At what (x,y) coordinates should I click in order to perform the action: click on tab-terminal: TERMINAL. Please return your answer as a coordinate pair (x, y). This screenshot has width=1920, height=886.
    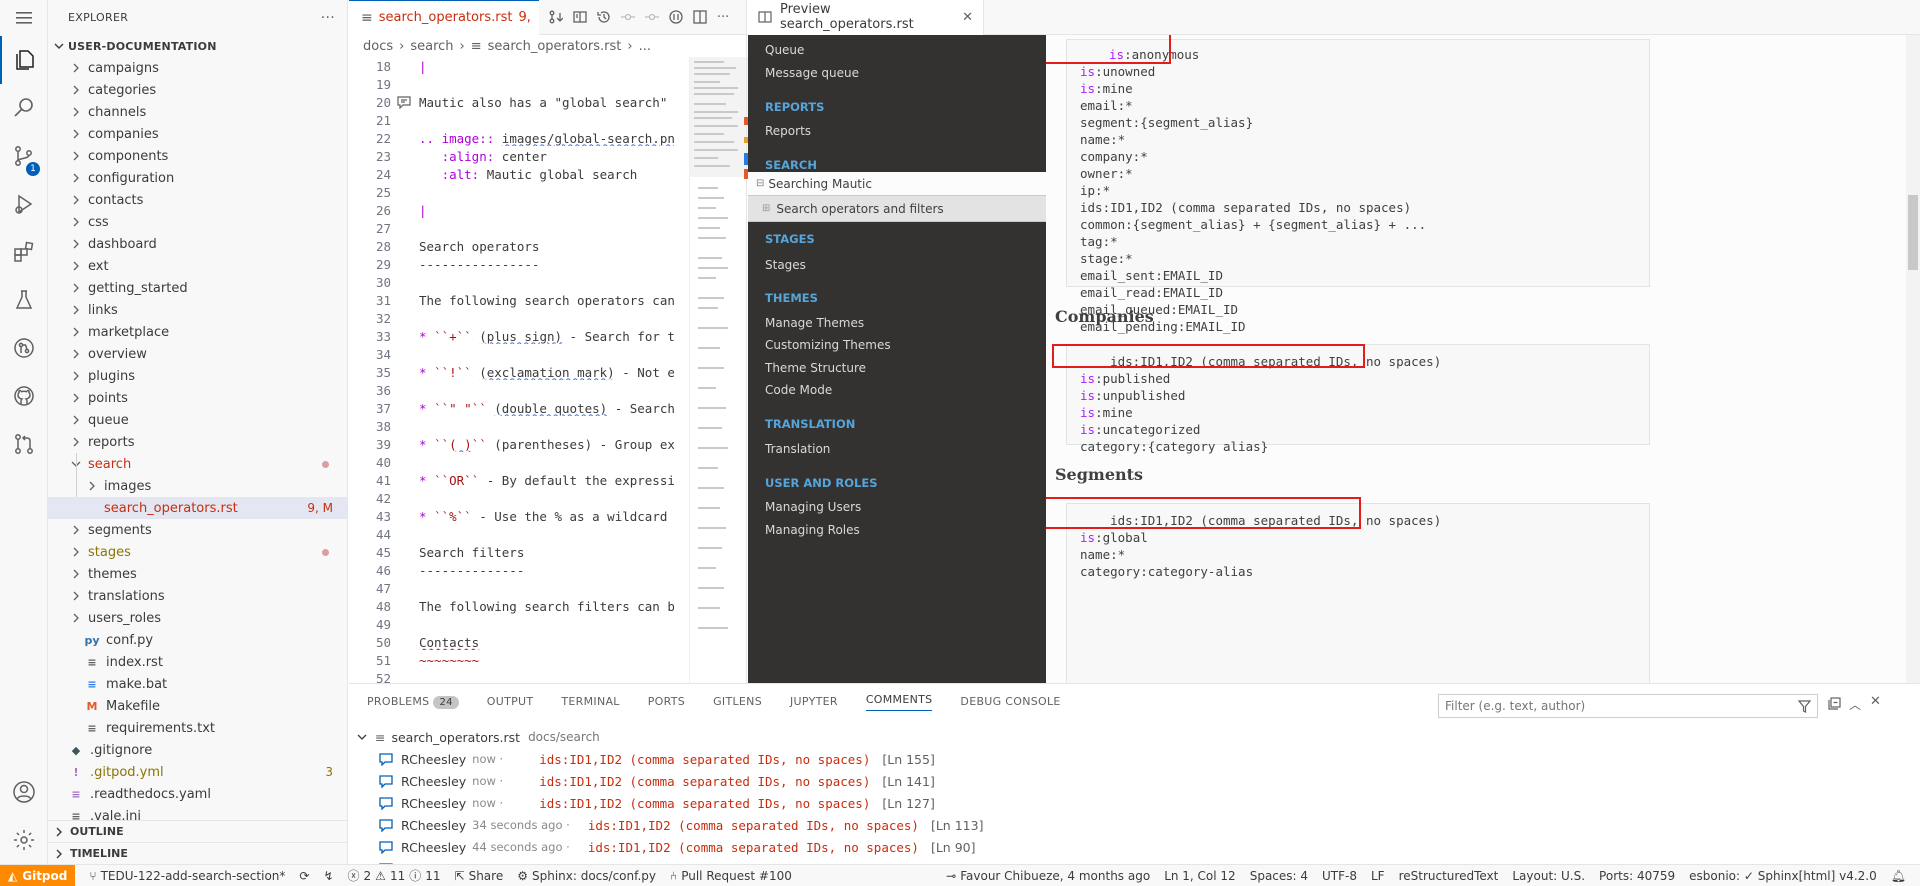
    Looking at the image, I should click on (590, 701).